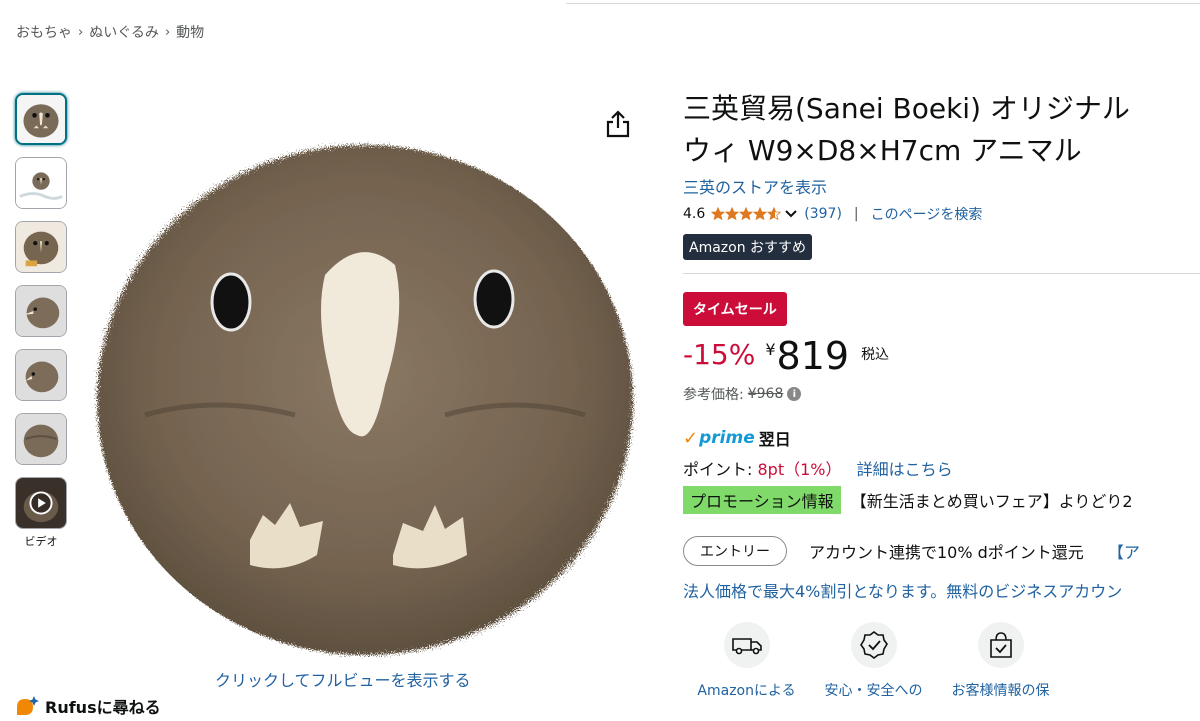 The height and width of the screenshot is (721, 1200). I want to click on price-value: 819, so click(813, 356).